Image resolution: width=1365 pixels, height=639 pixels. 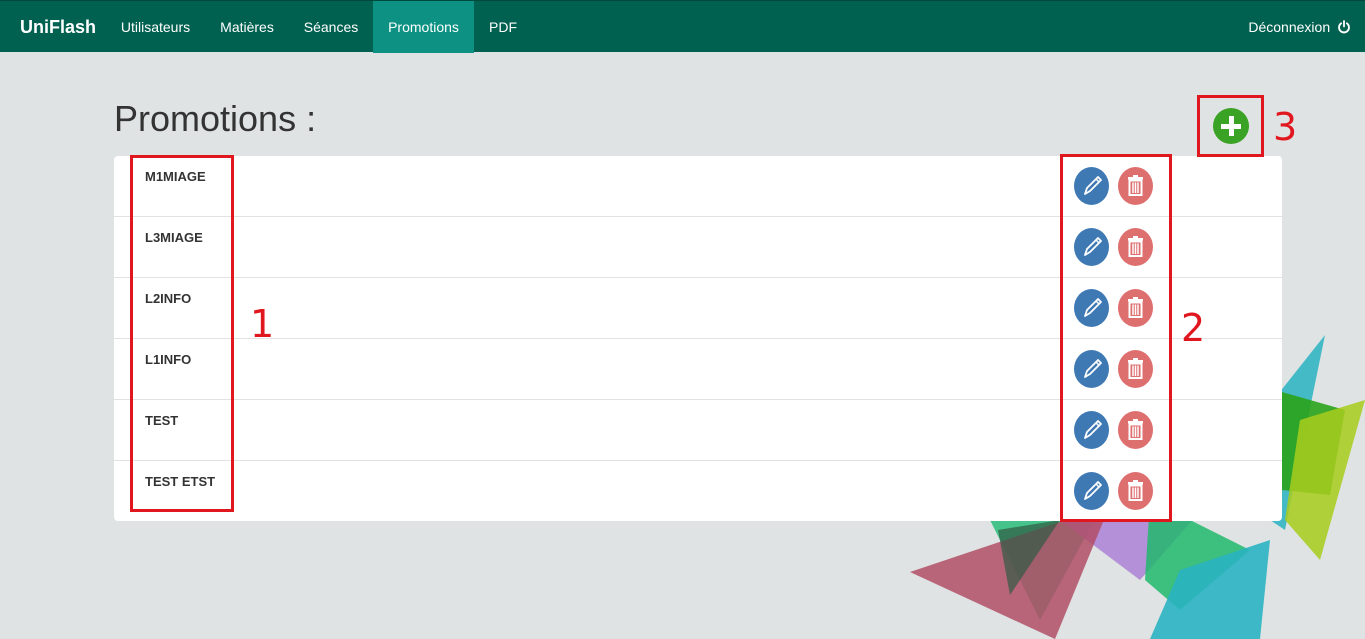 What do you see at coordinates (58, 27) in the screenshot?
I see `brand-logo: UniFlash` at bounding box center [58, 27].